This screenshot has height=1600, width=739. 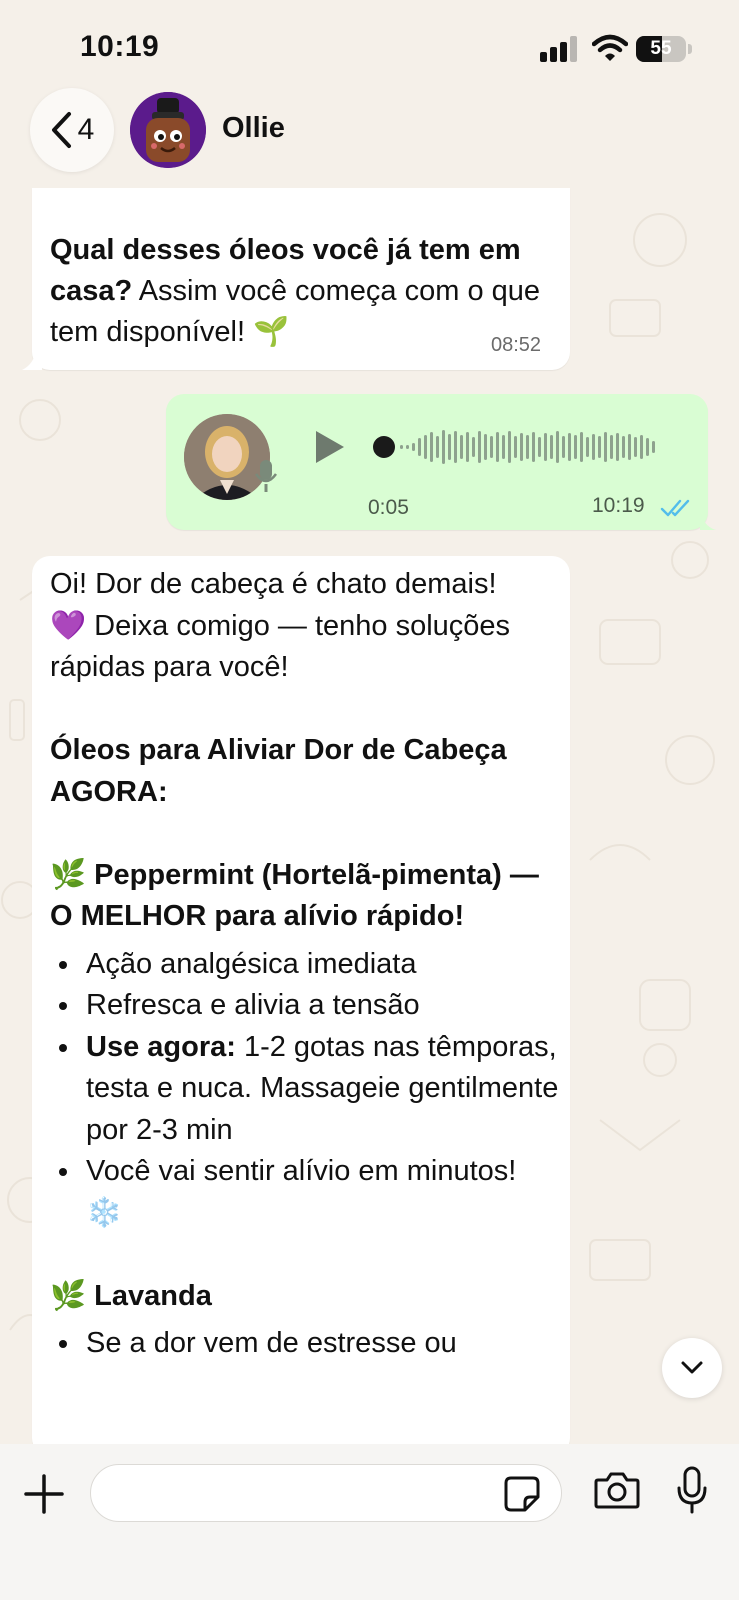 What do you see at coordinates (120, 46) in the screenshot?
I see `status-time: 10:19` at bounding box center [120, 46].